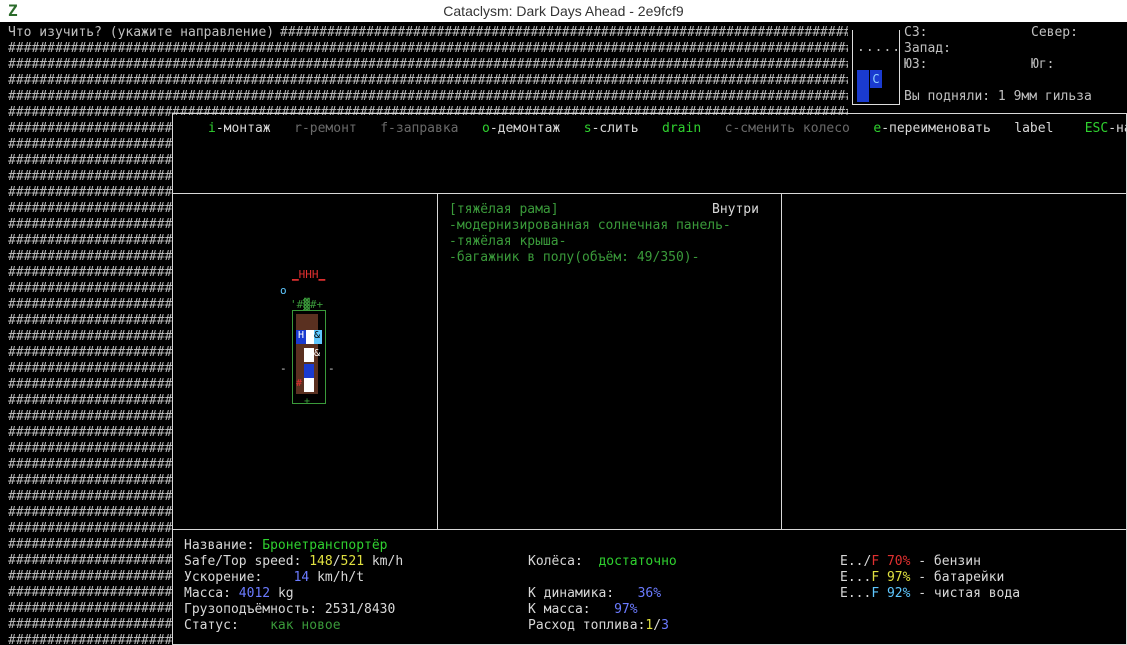  Describe the element at coordinates (856, 561) in the screenshot. I see `fuel-gauge-pre: E../` at that location.